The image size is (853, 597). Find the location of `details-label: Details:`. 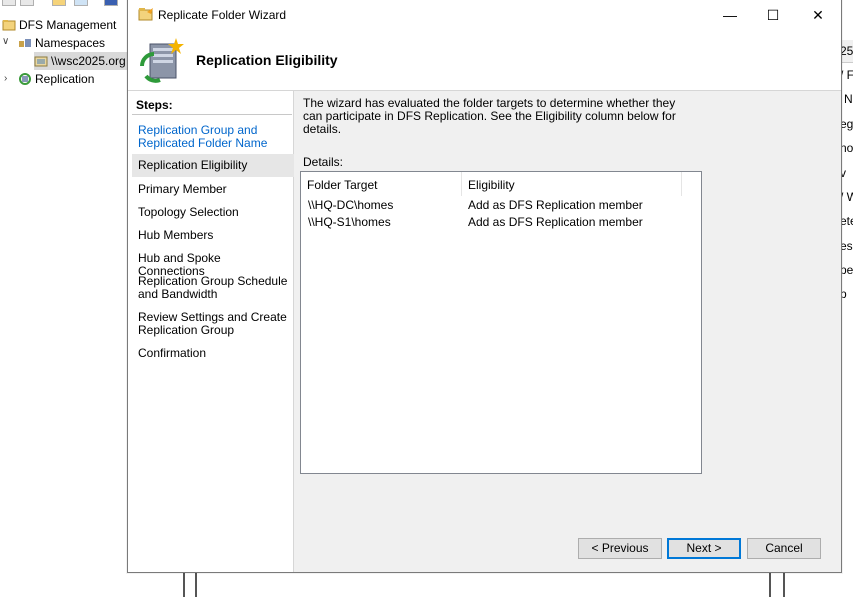

details-label: Details: is located at coordinates (323, 162).